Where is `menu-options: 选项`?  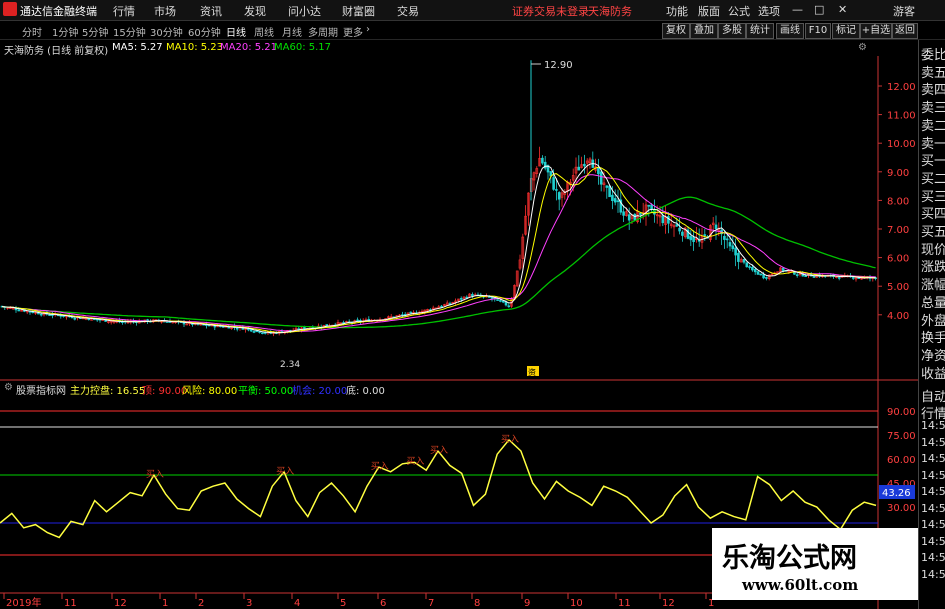
menu-options: 选项 is located at coordinates (769, 11).